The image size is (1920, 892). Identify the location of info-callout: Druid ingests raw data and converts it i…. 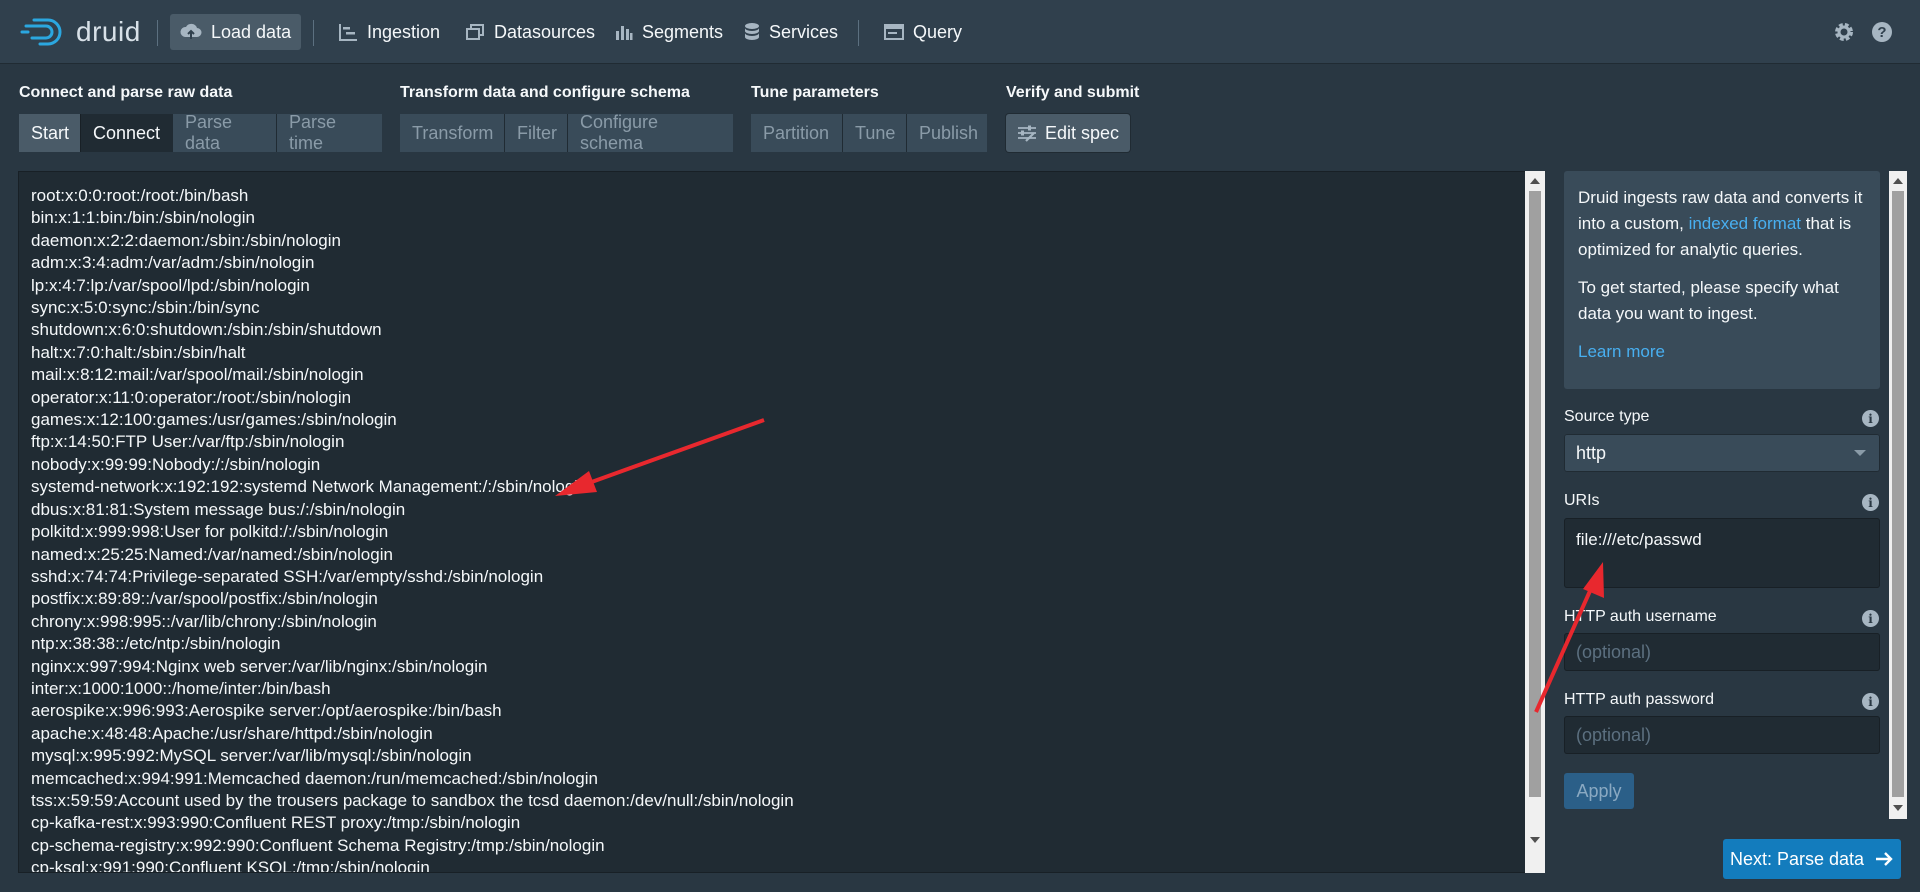
(1722, 280).